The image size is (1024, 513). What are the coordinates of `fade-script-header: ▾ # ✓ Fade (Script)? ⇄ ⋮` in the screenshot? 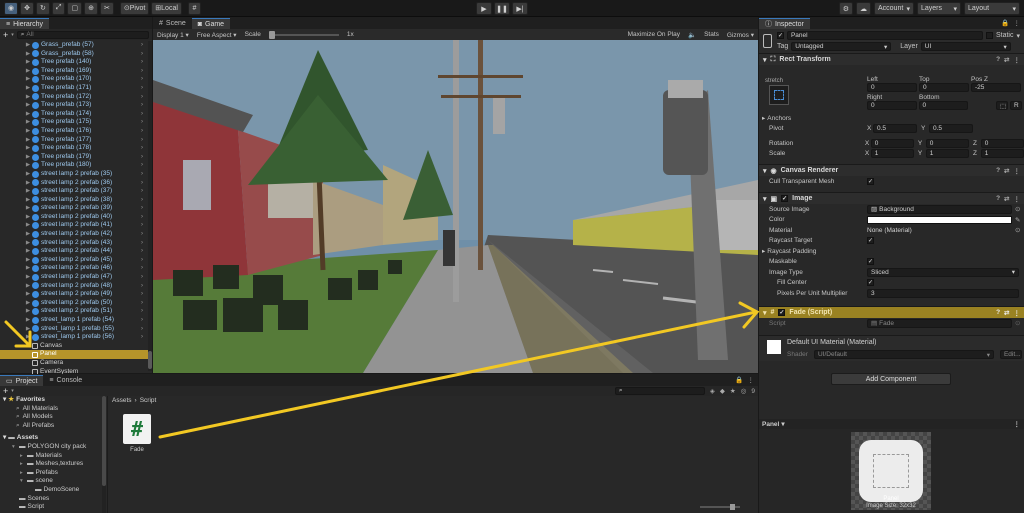 It's located at (891, 312).